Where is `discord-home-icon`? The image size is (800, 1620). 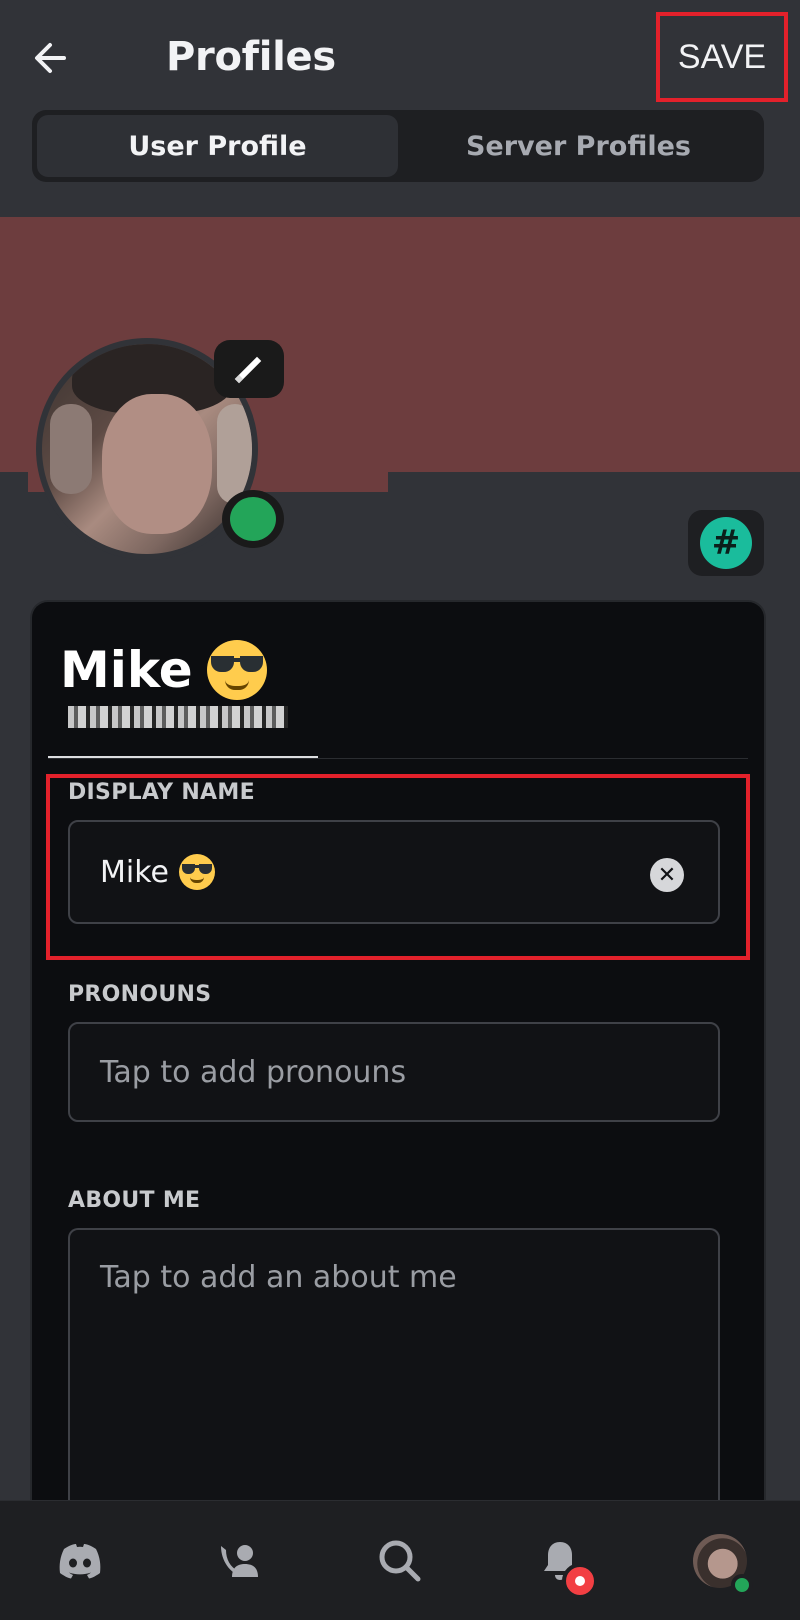
discord-home-icon is located at coordinates (80, 1560).